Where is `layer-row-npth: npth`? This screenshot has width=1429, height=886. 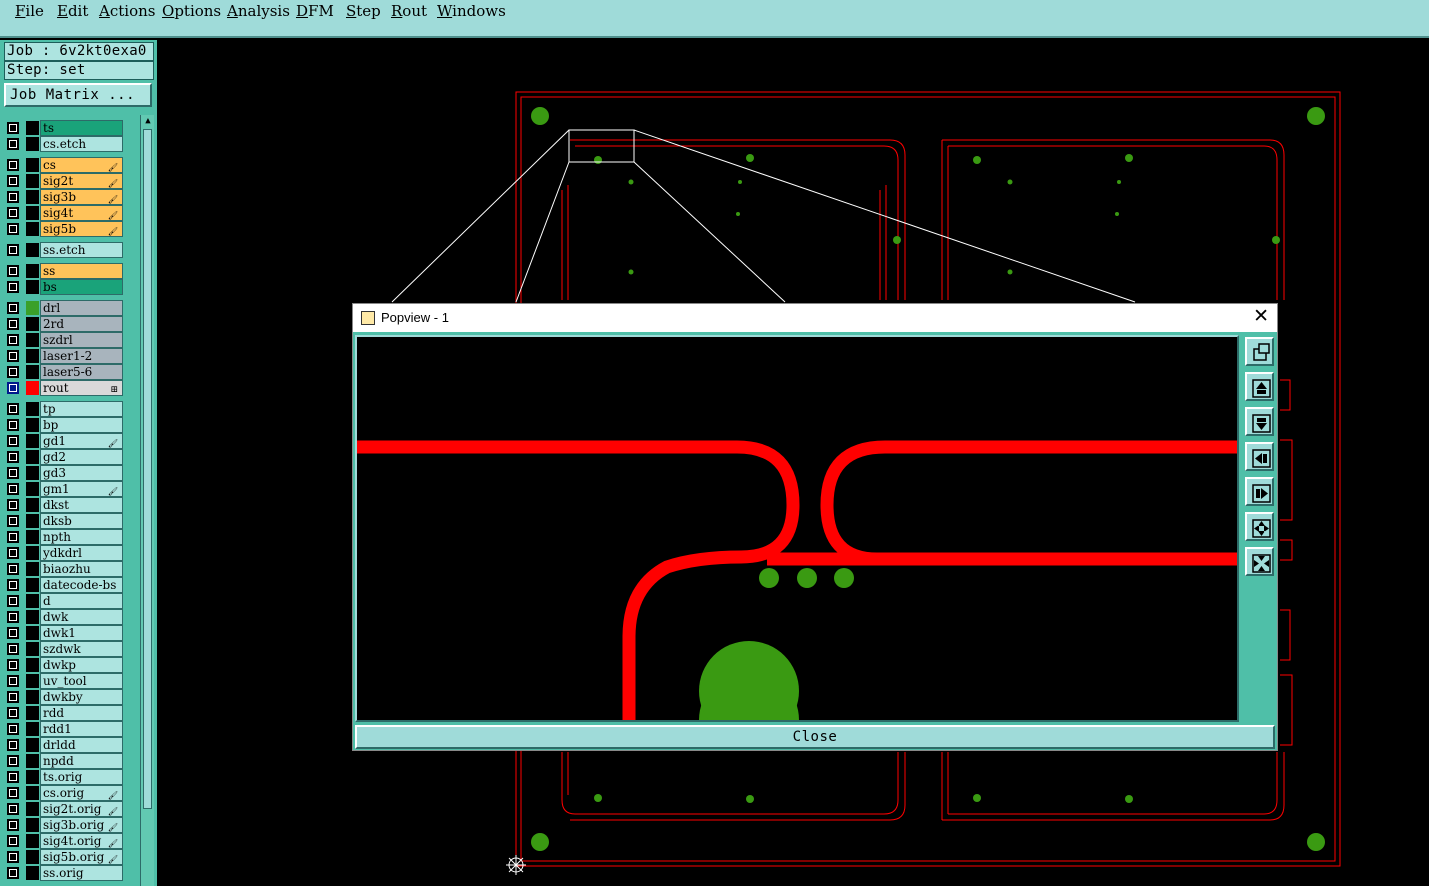
layer-row-npth: npth is located at coordinates (65, 537).